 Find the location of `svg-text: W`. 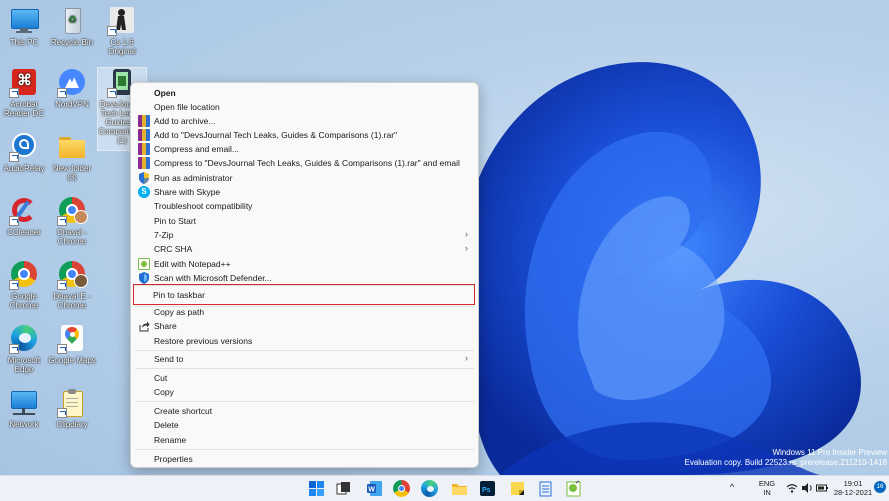

svg-text: W is located at coordinates (371, 490).